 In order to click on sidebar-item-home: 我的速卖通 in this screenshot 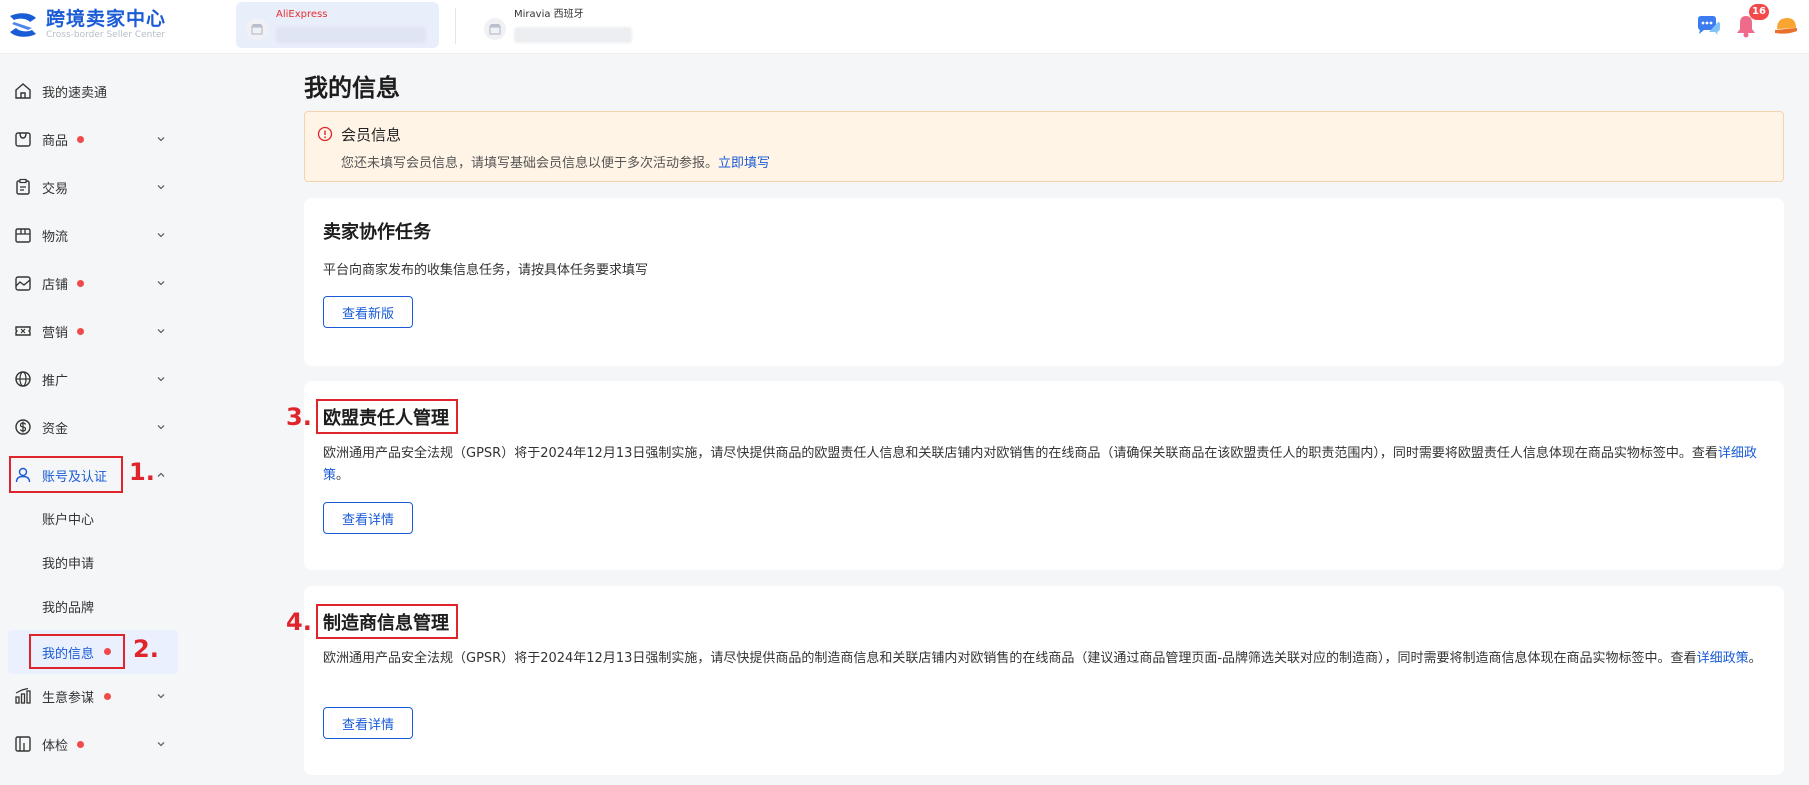, I will do `click(93, 91)`.